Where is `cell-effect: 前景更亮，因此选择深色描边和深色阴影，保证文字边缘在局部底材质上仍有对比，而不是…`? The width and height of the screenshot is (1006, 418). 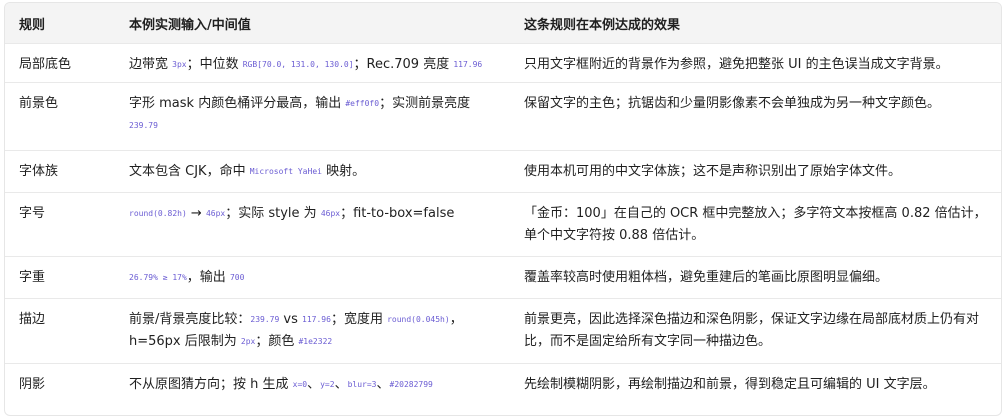 cell-effect: 前景更亮，因此选择深色描边和深色阴影，保证文字边缘在局部底材质上仍有对比，而不是… is located at coordinates (755, 331).